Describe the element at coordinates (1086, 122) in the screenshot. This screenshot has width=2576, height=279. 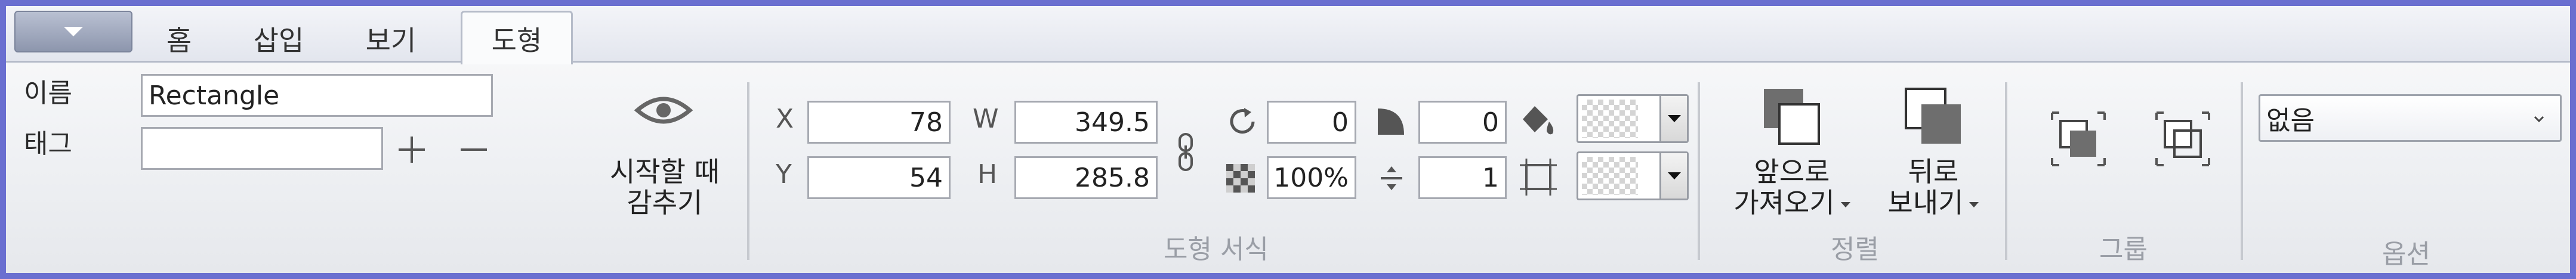
I see `width-field: 349.5` at that location.